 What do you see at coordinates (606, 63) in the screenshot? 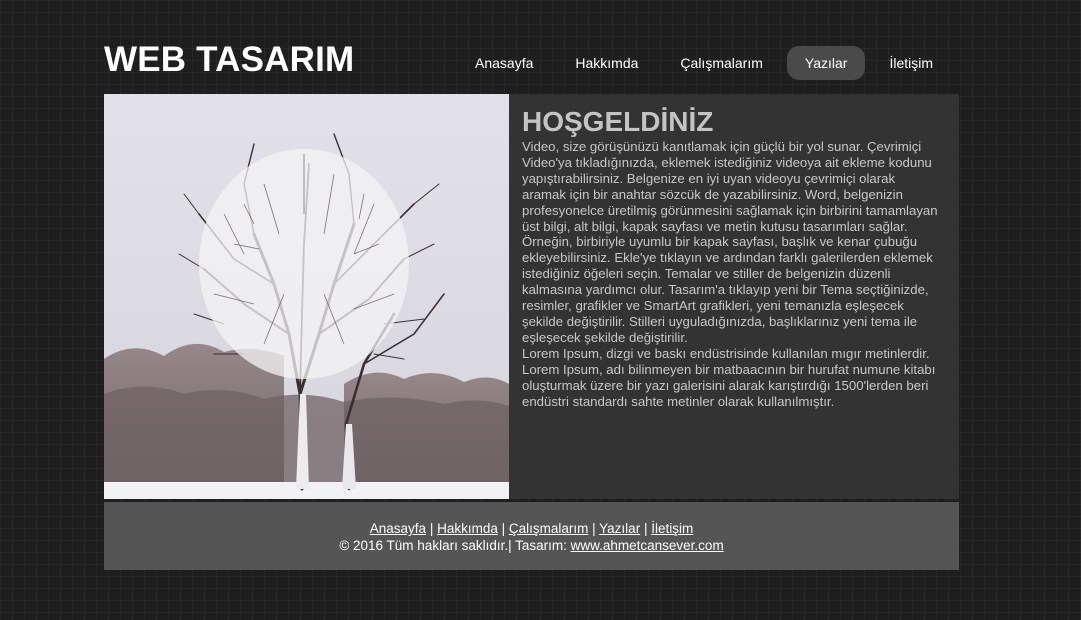
I see `nav-hakkimda: Hakkımda` at bounding box center [606, 63].